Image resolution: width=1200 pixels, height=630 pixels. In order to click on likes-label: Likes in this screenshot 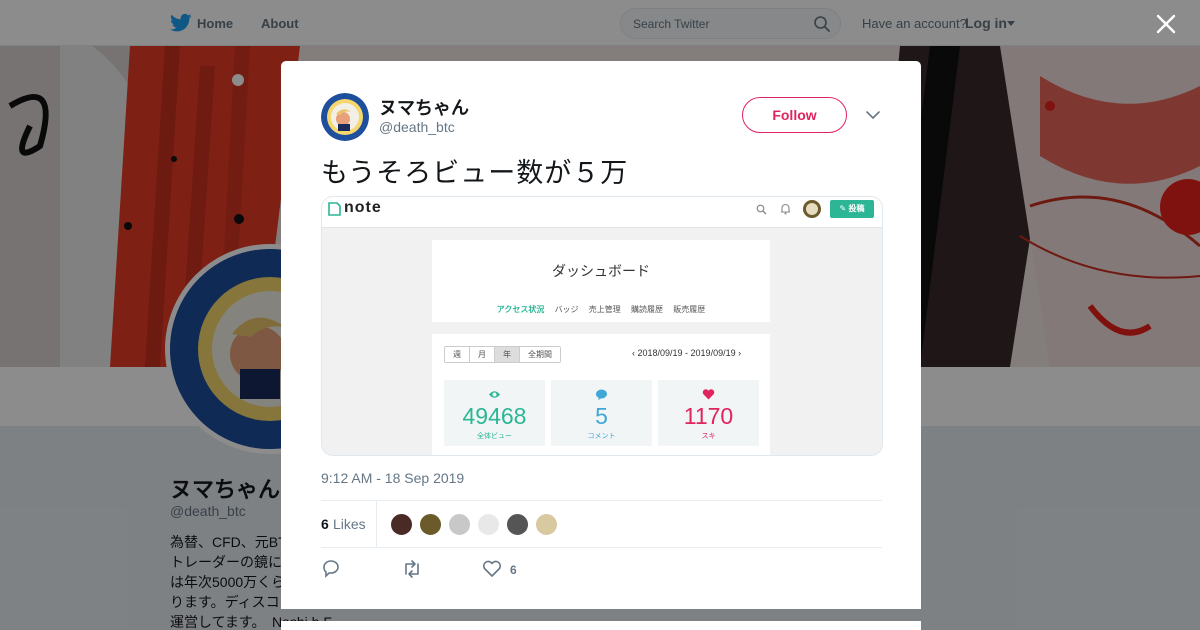, I will do `click(349, 524)`.